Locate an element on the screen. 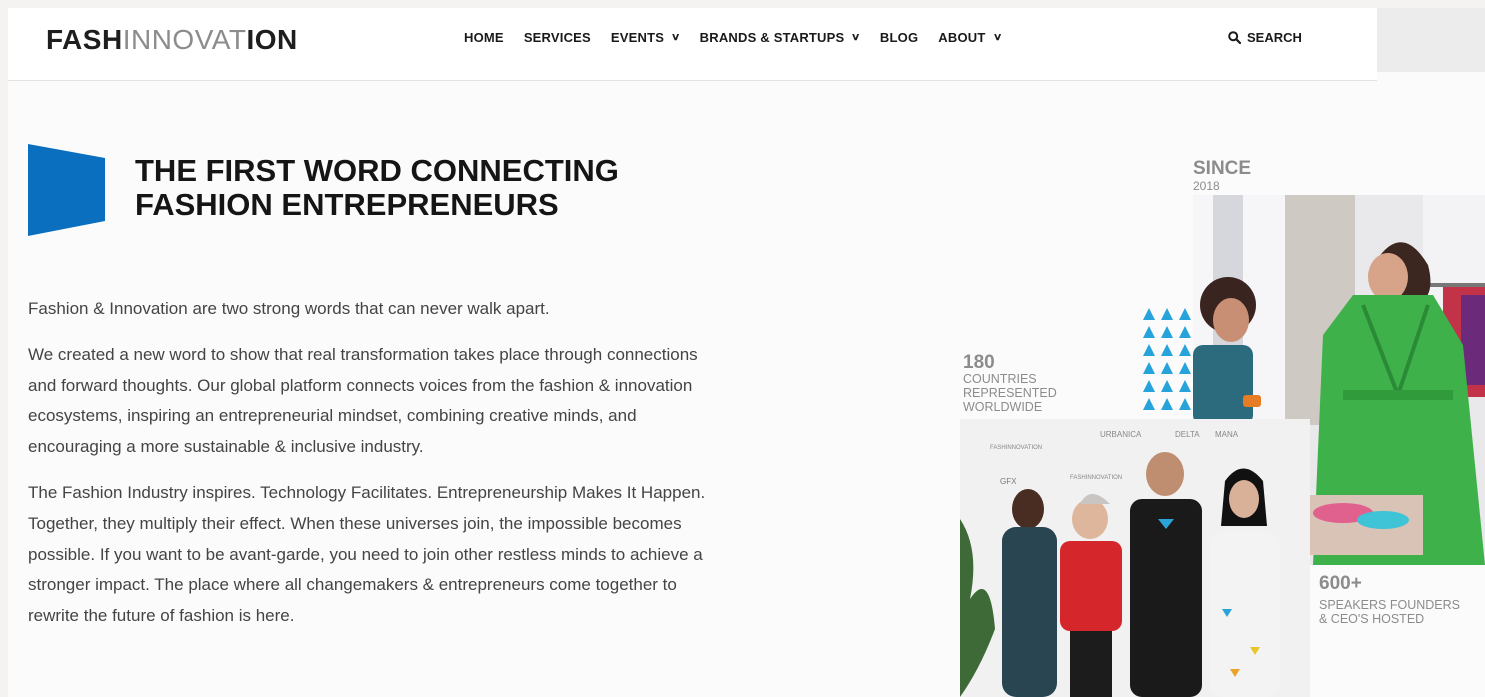 The image size is (1485, 697). svg-text: DELTA is located at coordinates (1187, 434).